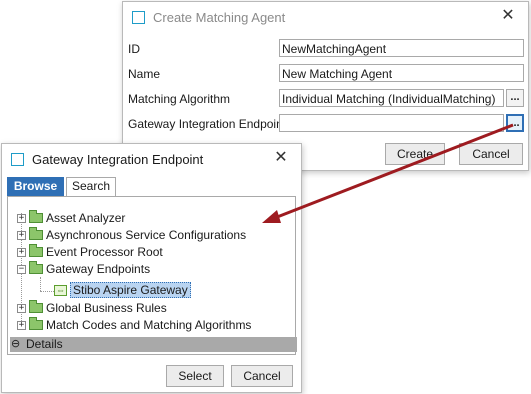  What do you see at coordinates (98, 269) in the screenshot?
I see `tree-item-label: Gateway Endpoints` at bounding box center [98, 269].